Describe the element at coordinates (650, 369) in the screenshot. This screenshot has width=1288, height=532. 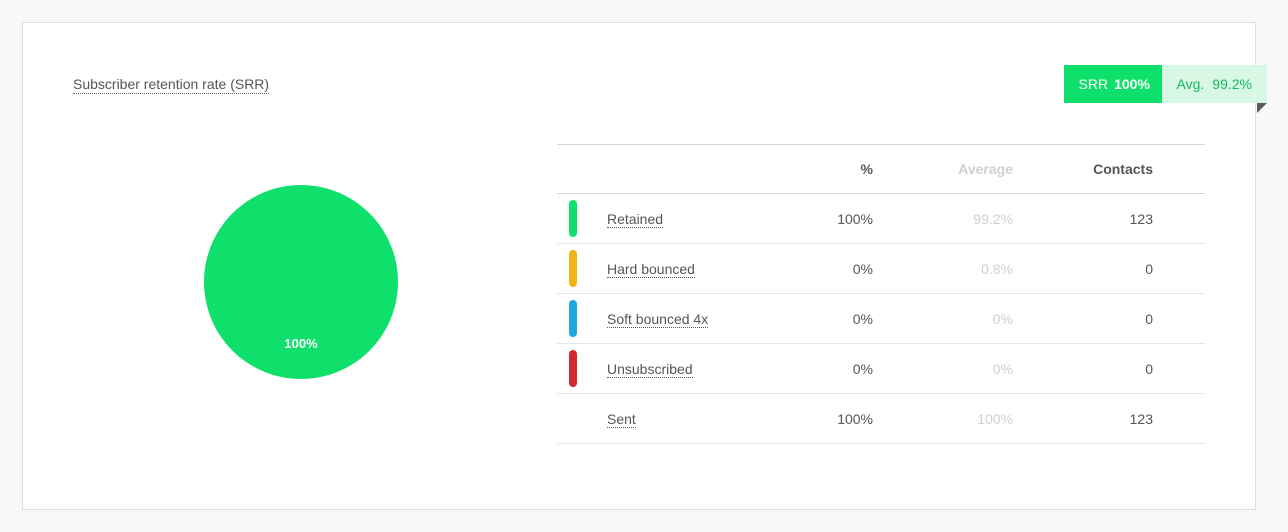
I see `row-name-link: Unsubscribed` at that location.